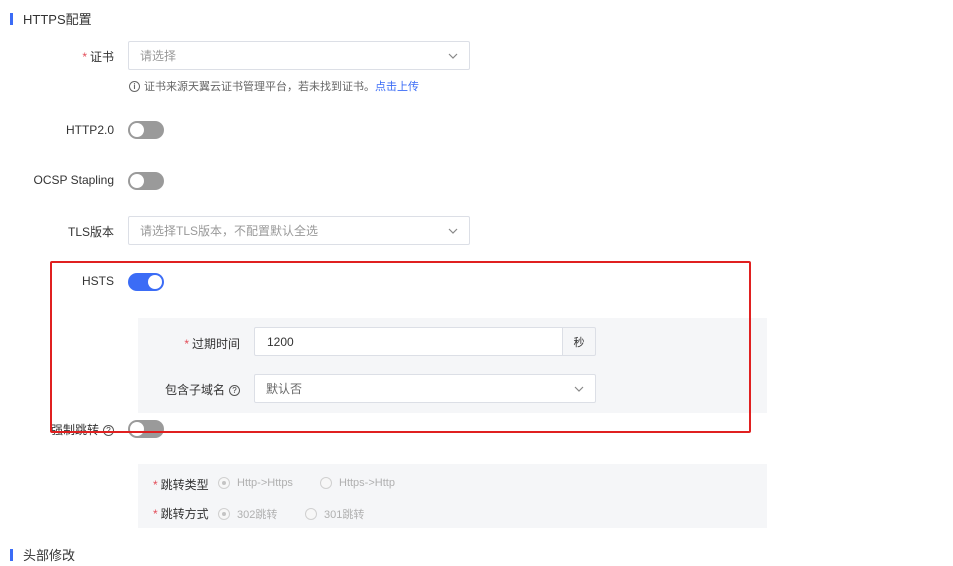  I want to click on section-title-header: 头部修改, so click(42, 554).